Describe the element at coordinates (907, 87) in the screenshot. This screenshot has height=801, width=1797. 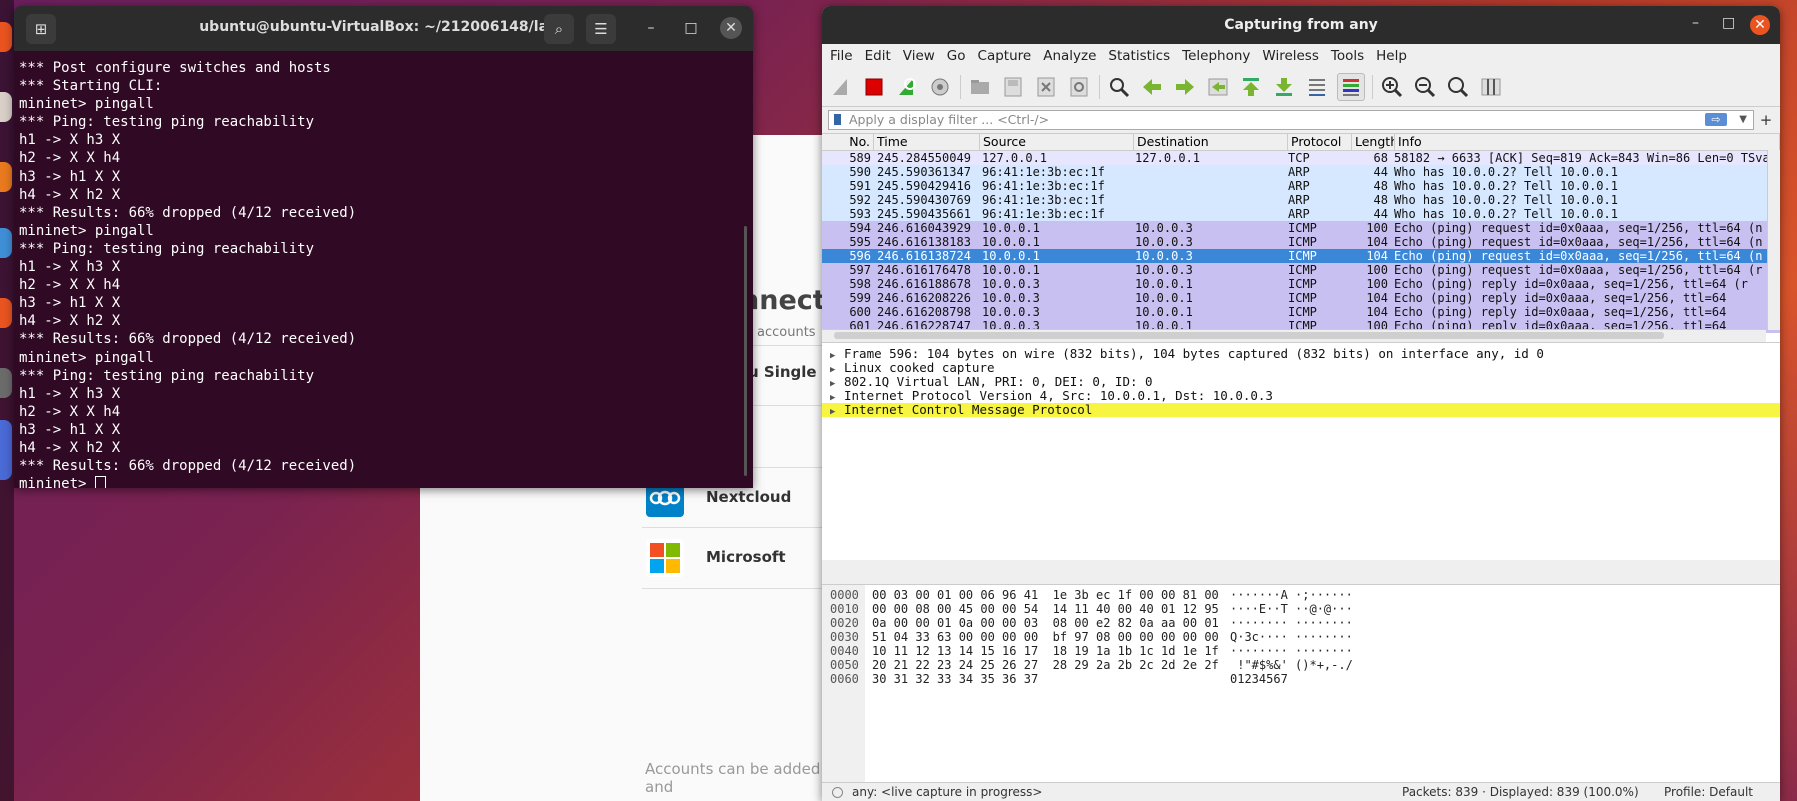
I see `restart-capture-icon` at that location.